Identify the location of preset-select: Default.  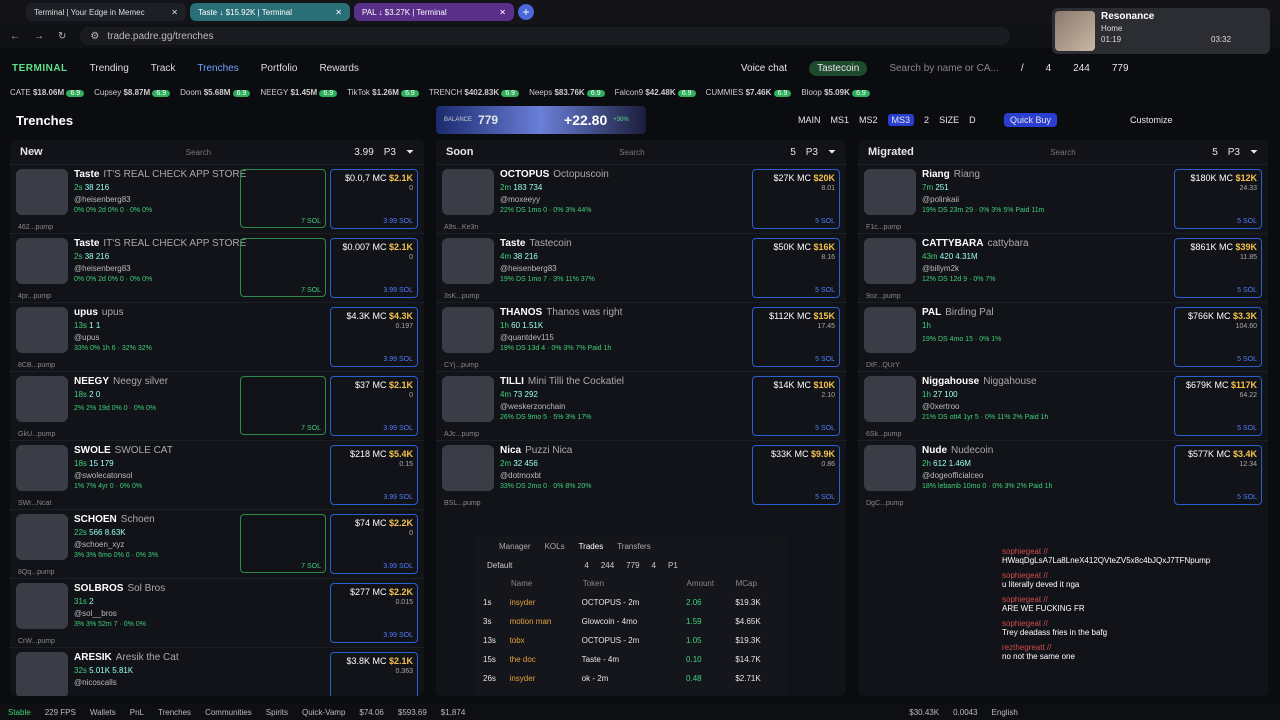
(499, 565).